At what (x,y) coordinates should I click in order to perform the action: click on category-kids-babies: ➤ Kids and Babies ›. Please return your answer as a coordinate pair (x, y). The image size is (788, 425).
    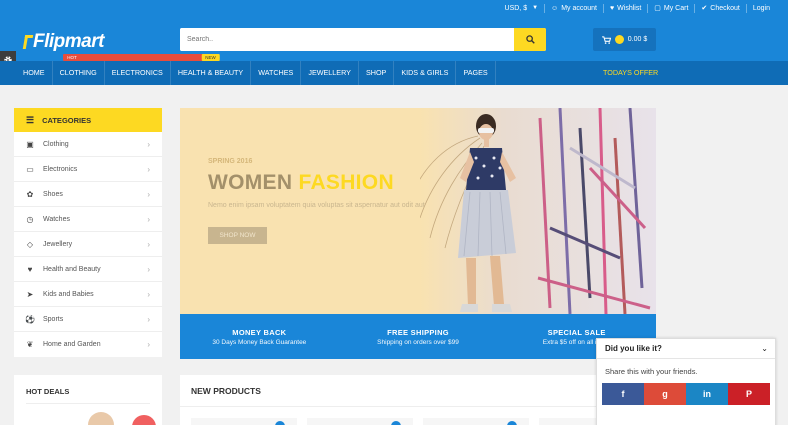
    Looking at the image, I should click on (88, 294).